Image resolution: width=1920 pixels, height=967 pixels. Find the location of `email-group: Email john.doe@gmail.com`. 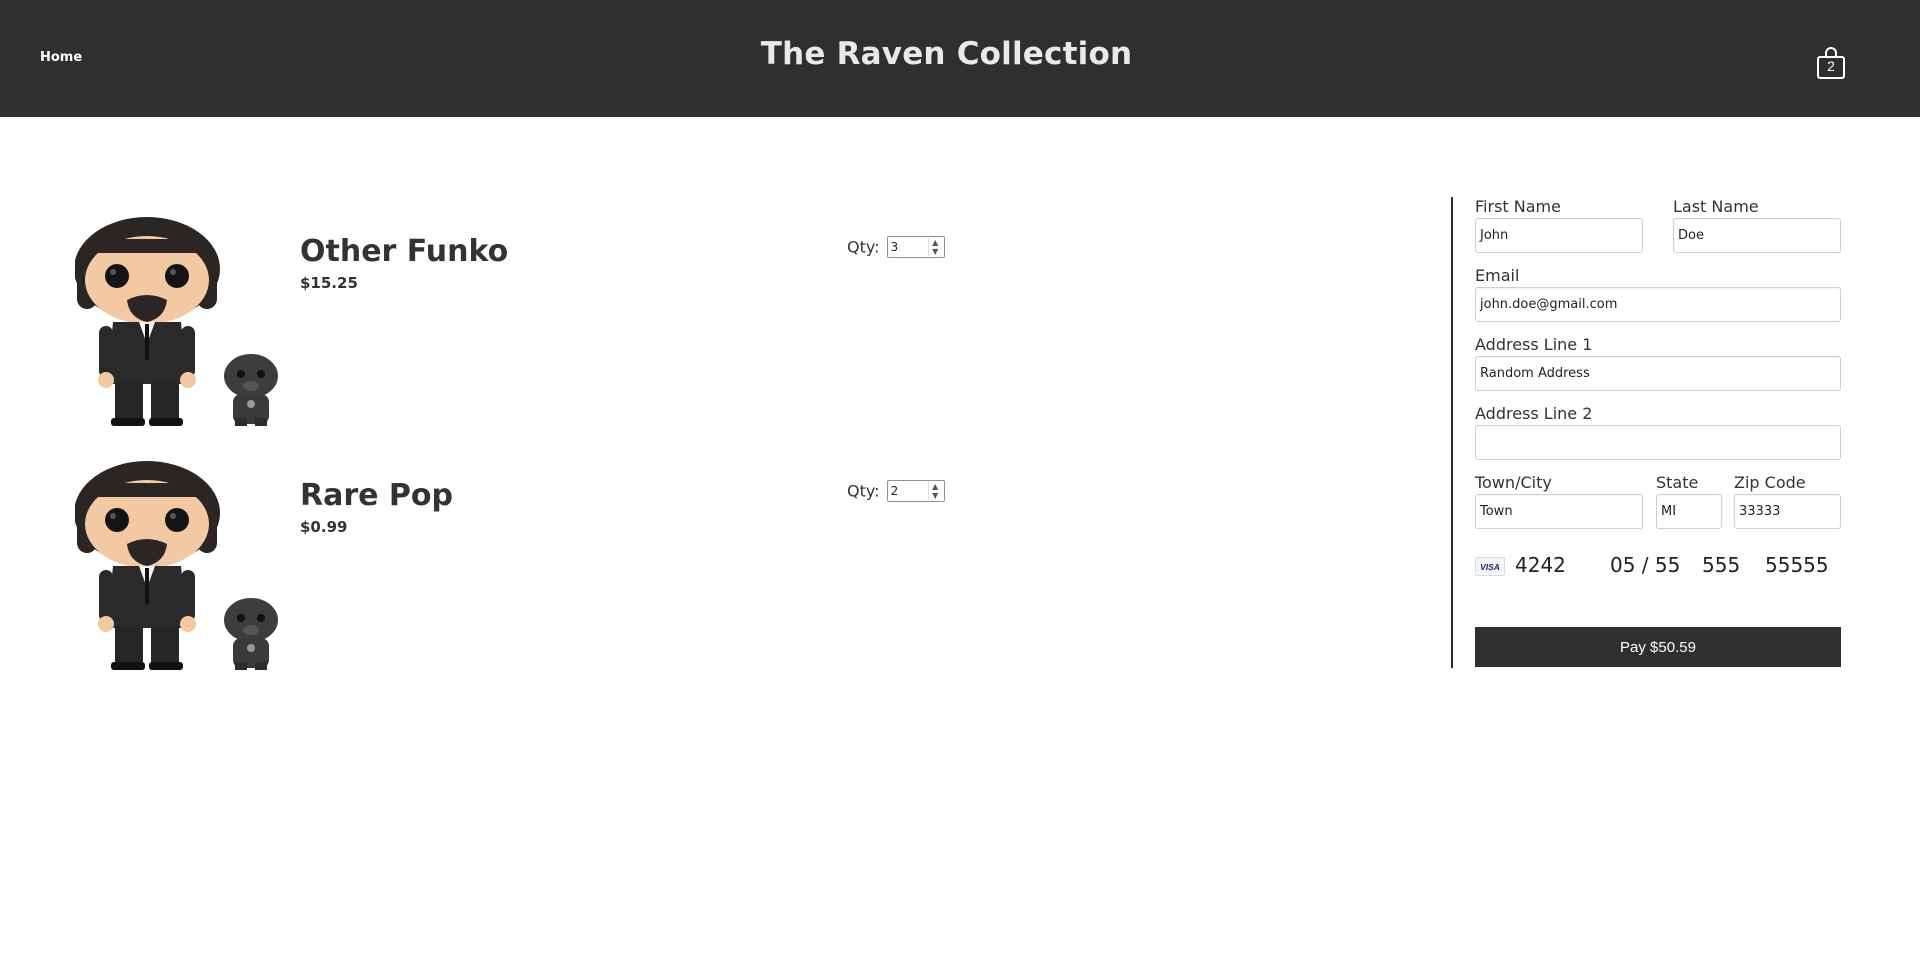

email-group: Email john.doe@gmail.com is located at coordinates (1658, 294).